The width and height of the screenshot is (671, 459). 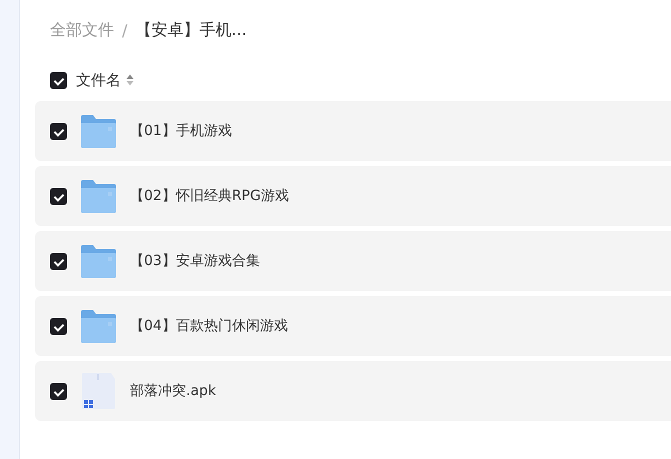 What do you see at coordinates (353, 131) in the screenshot?
I see `file-row: 【01】手机游戏` at bounding box center [353, 131].